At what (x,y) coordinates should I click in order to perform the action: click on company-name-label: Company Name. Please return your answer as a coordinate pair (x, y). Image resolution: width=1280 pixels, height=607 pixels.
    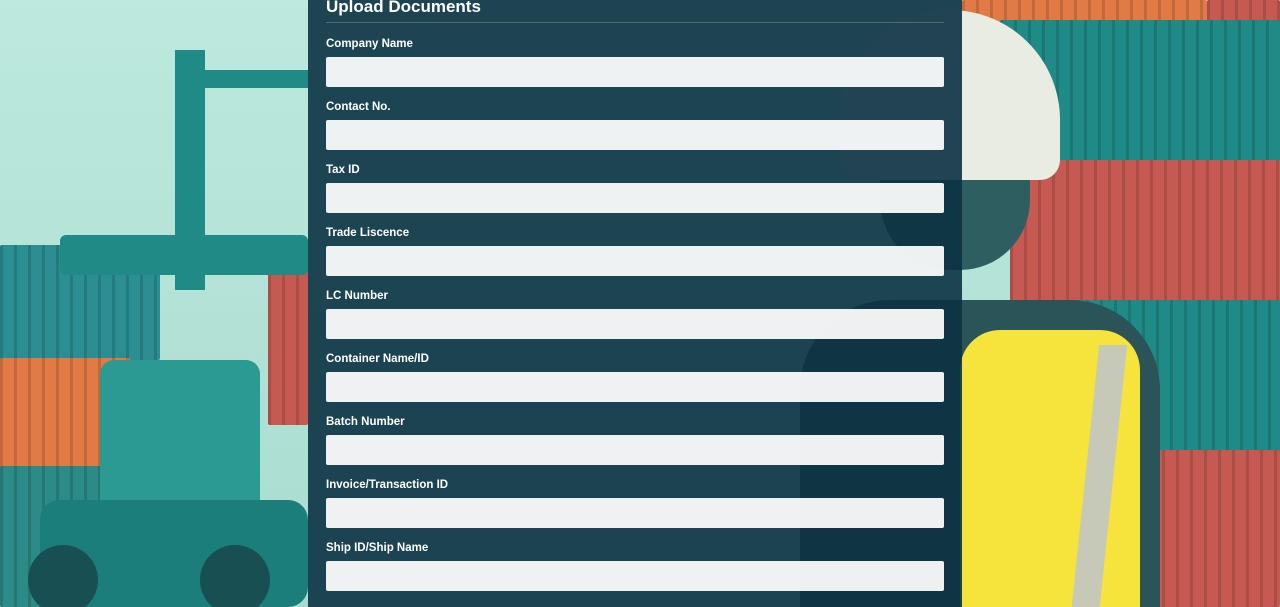
    Looking at the image, I should click on (369, 44).